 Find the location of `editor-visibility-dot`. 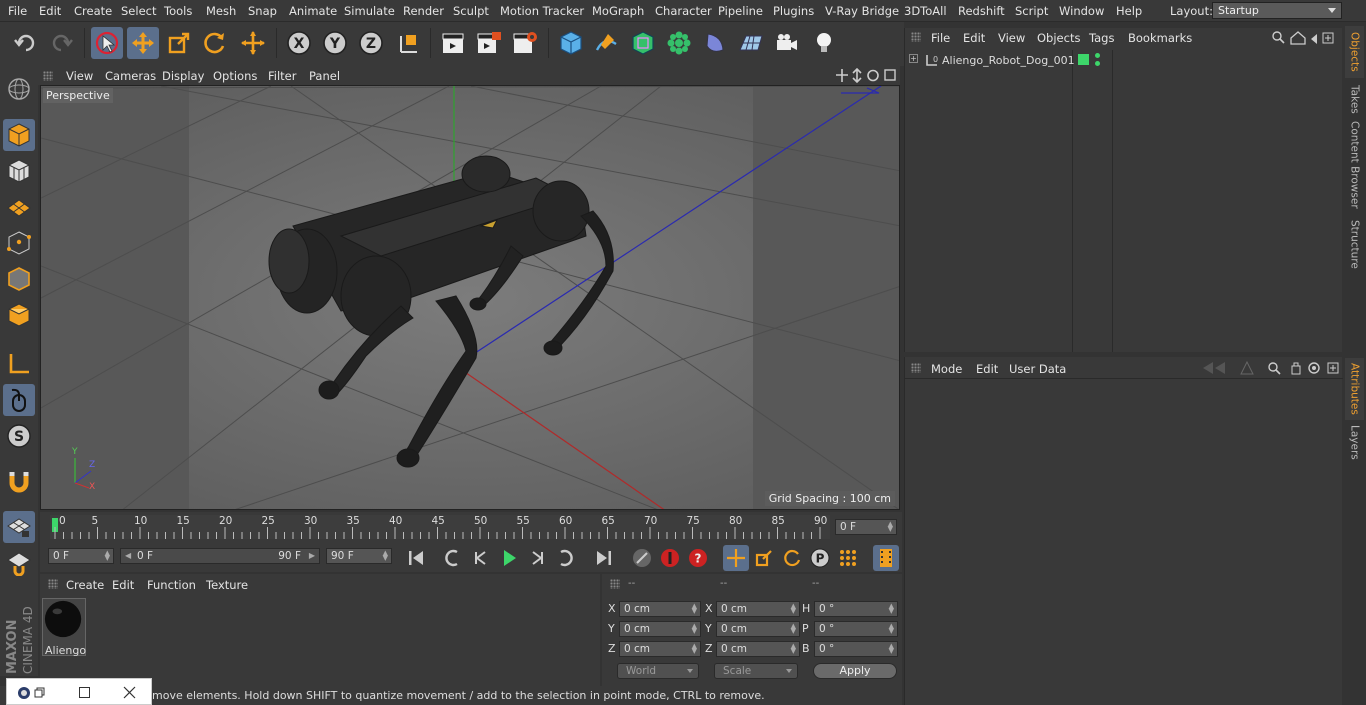

editor-visibility-dot is located at coordinates (1097, 55).